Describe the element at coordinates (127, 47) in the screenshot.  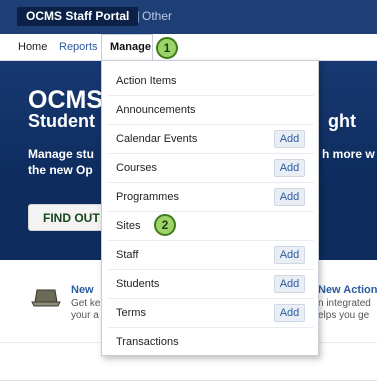
I see `nav-manage: Manage` at that location.